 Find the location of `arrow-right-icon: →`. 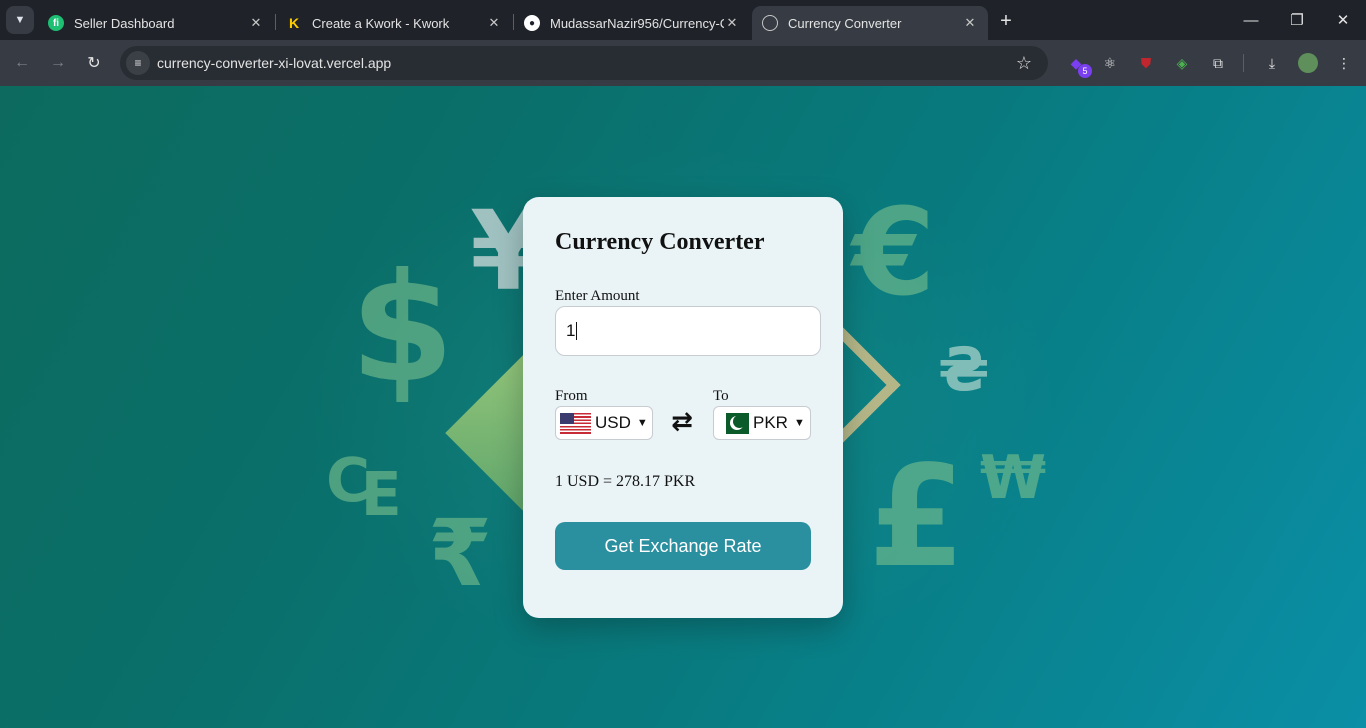

arrow-right-icon: → is located at coordinates (58, 62).